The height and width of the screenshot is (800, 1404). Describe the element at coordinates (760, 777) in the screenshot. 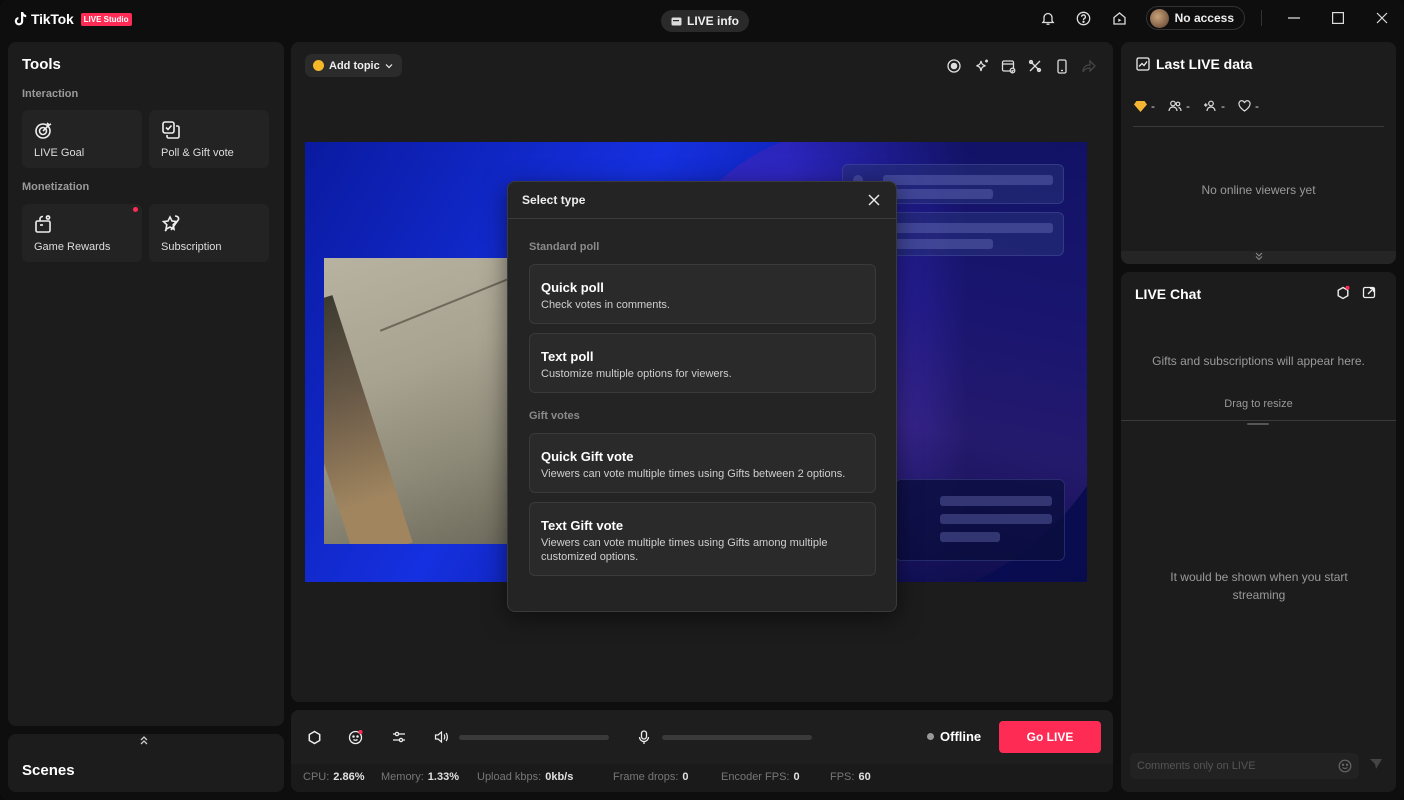

I see `stat-encoder-fps: Encoder FPS: 0` at that location.